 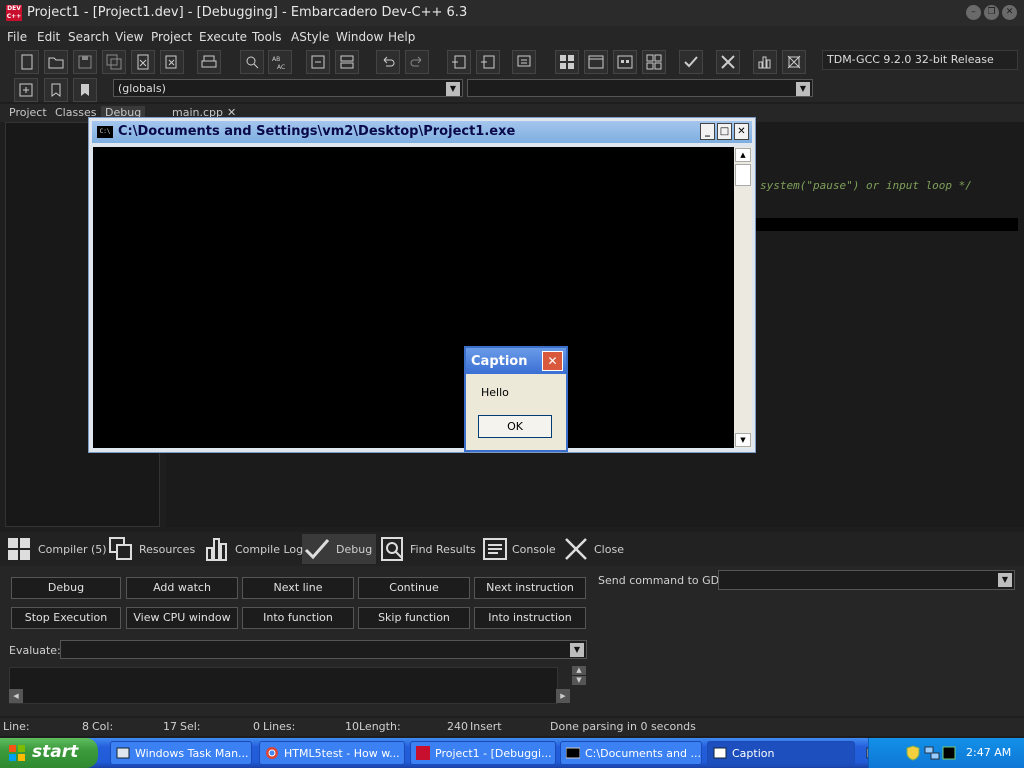 I want to click on menu-file: File, so click(x=17, y=37).